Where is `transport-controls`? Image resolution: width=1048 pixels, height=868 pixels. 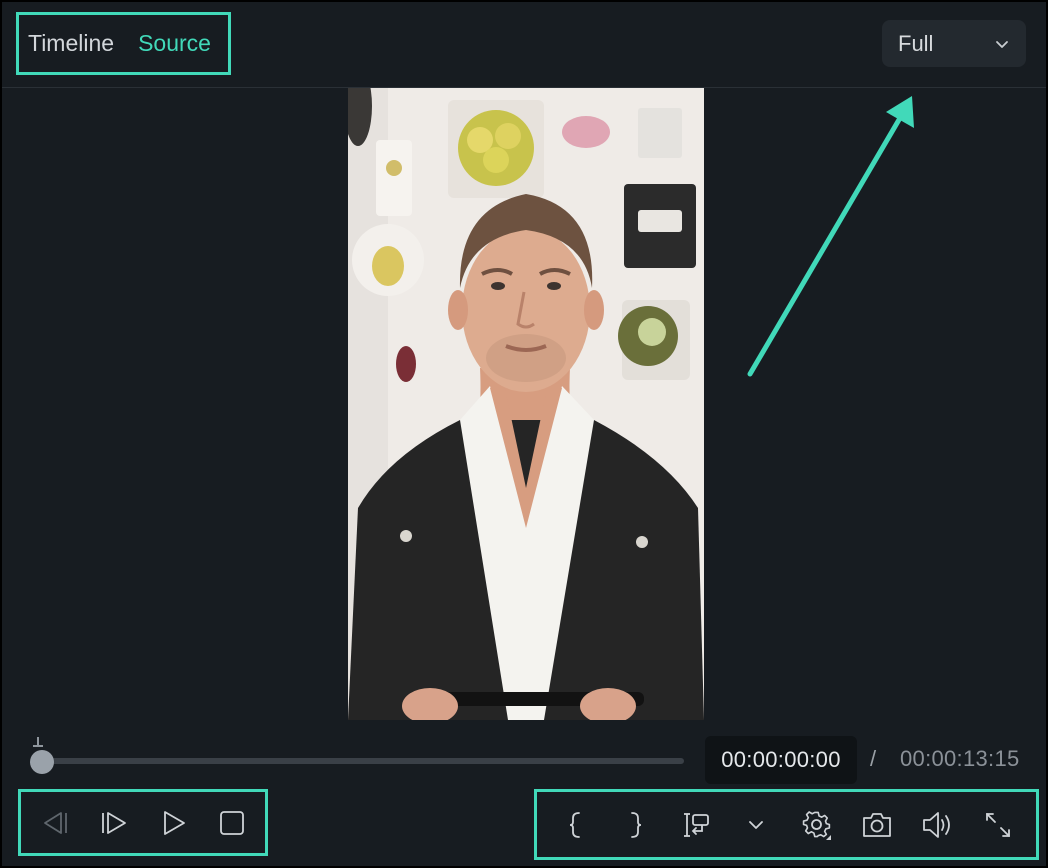 transport-controls is located at coordinates (143, 822).